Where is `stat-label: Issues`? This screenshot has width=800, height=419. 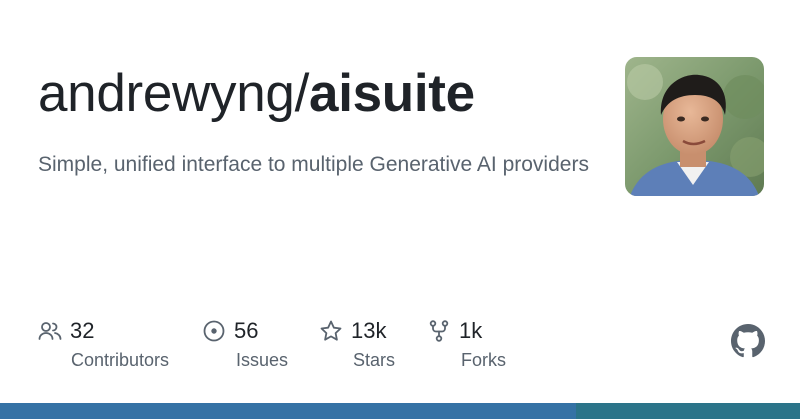
stat-label: Issues is located at coordinates (262, 360).